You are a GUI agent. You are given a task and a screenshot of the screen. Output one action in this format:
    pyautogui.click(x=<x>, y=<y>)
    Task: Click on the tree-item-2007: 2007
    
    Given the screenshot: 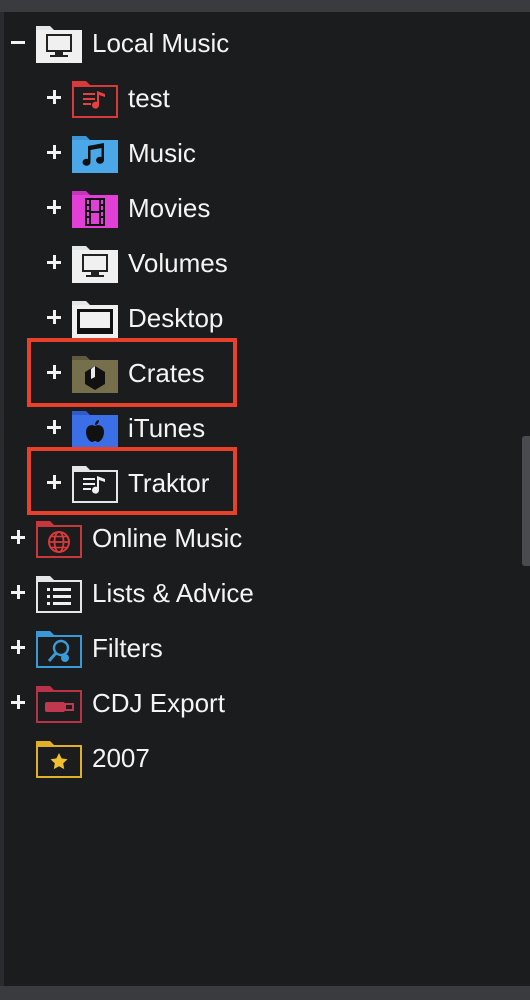 What is the action you would take?
    pyautogui.click(x=260, y=757)
    